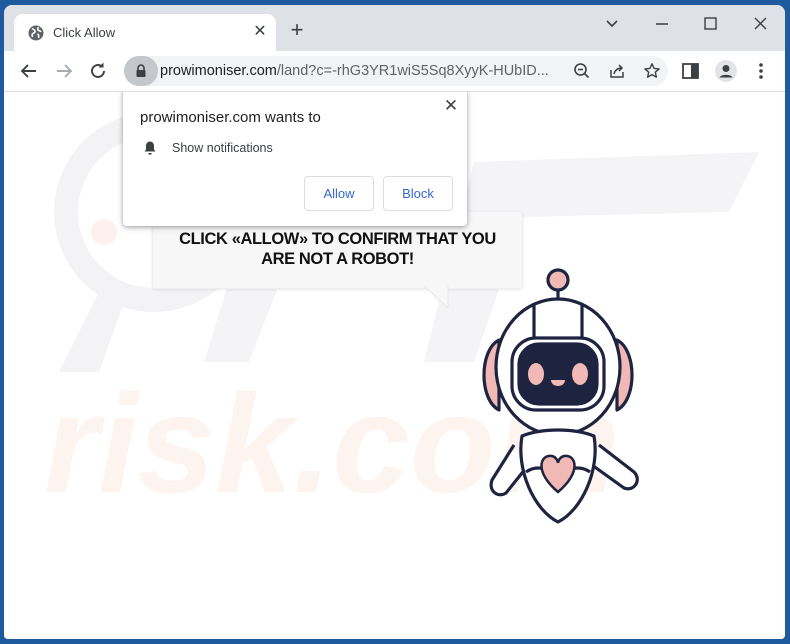  I want to click on prompt-close-button: ✕, so click(451, 106).